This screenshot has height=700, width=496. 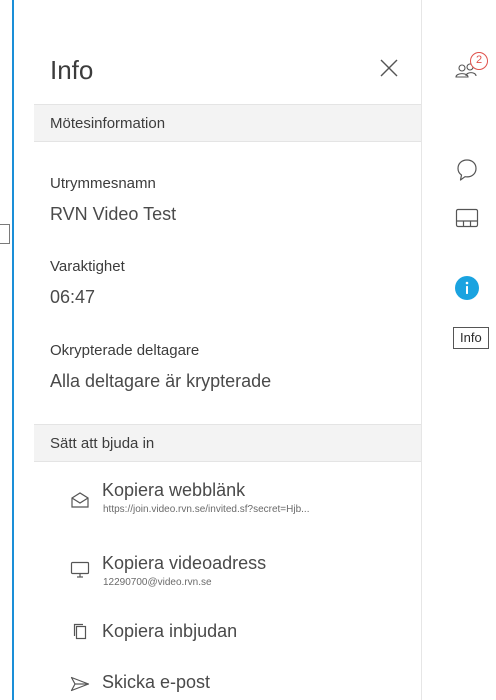 I want to click on field-duration-value: 06:47, so click(x=73, y=297).